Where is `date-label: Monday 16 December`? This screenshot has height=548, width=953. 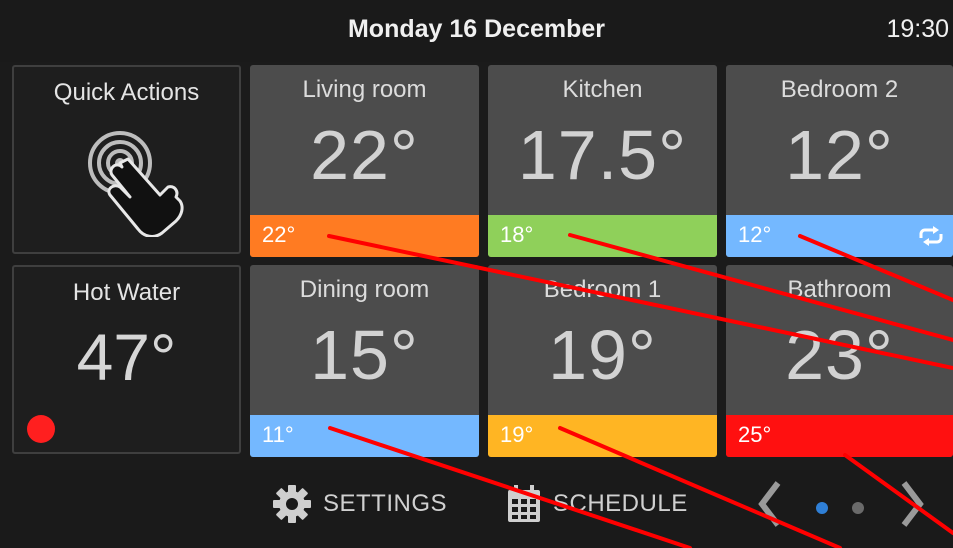 date-label: Monday 16 December is located at coordinates (476, 29).